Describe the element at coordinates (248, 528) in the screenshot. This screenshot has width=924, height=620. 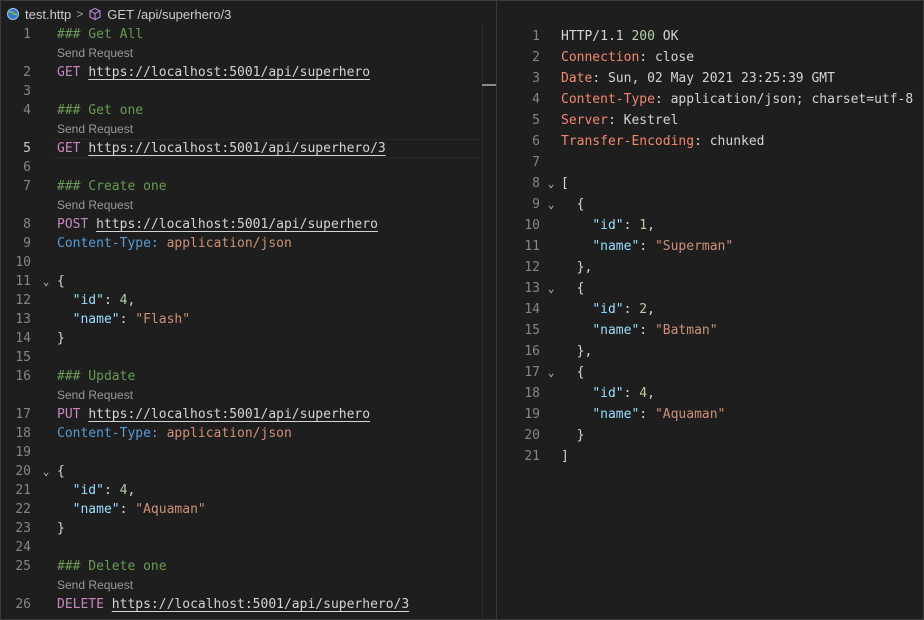
I see `code-line: 23}` at that location.